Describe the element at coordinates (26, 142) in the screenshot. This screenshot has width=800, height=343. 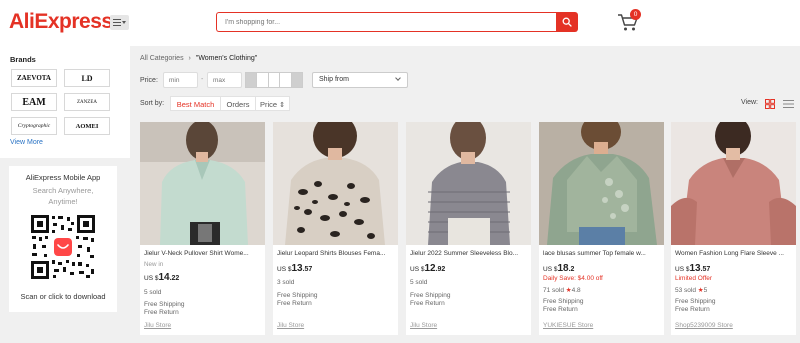
I see `view-more-link: View More` at that location.